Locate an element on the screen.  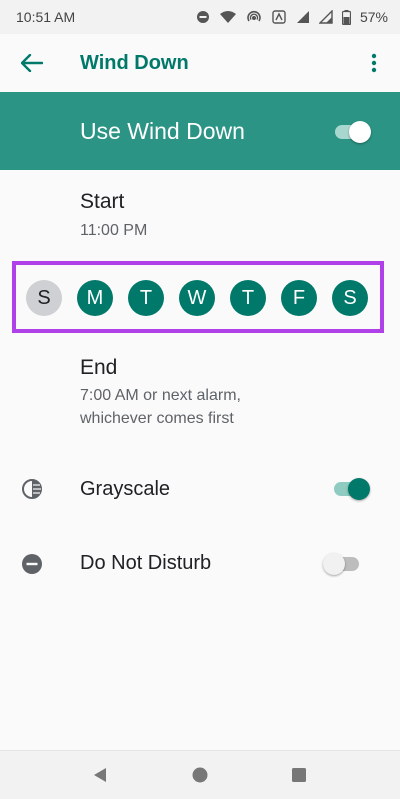
nav-home-icon is located at coordinates (200, 775).